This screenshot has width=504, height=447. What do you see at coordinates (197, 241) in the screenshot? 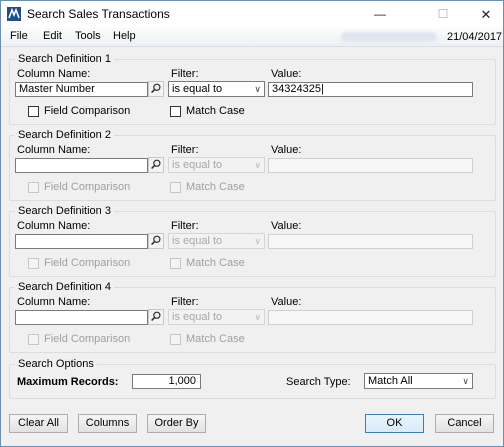
I see `filter-select-3-value: is equal to` at bounding box center [197, 241].